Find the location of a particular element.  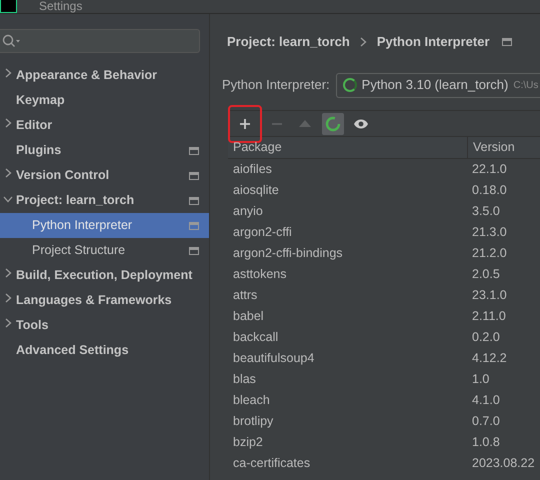

table-cell-text: 2.11.0 is located at coordinates (489, 317).